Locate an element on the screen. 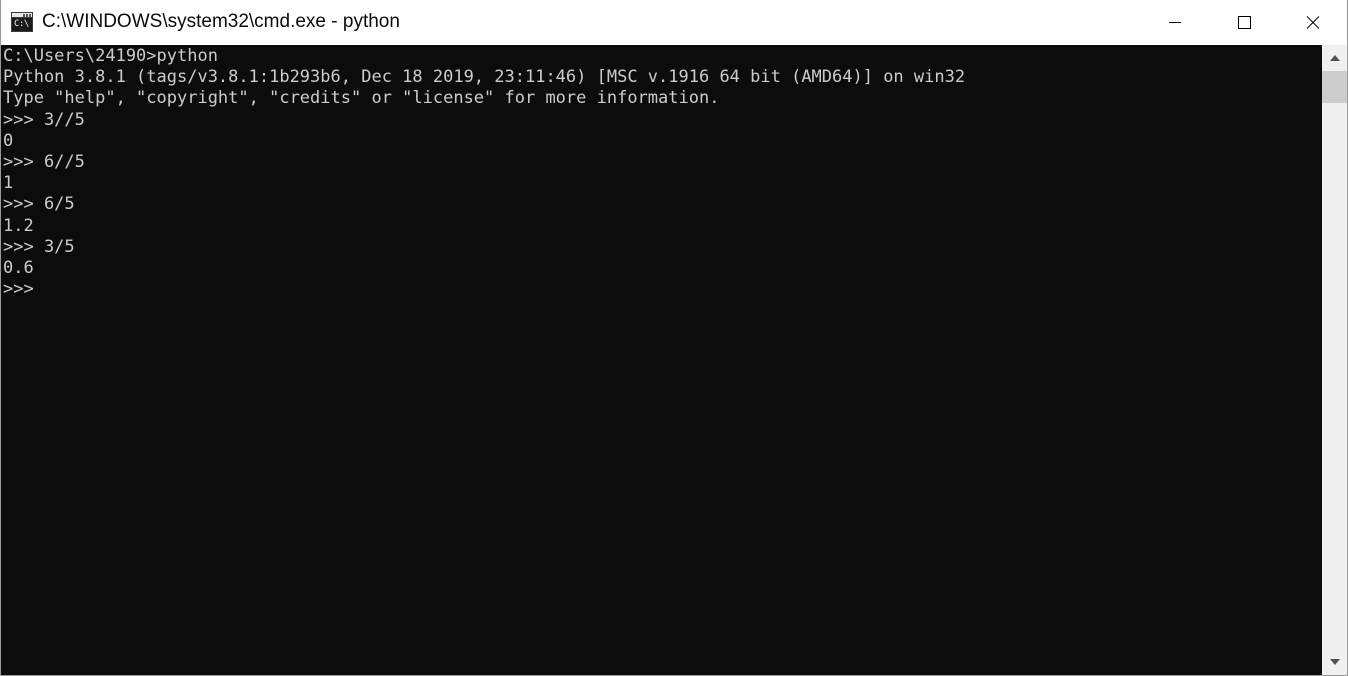  chevron-up-icon is located at coordinates (1334, 58).